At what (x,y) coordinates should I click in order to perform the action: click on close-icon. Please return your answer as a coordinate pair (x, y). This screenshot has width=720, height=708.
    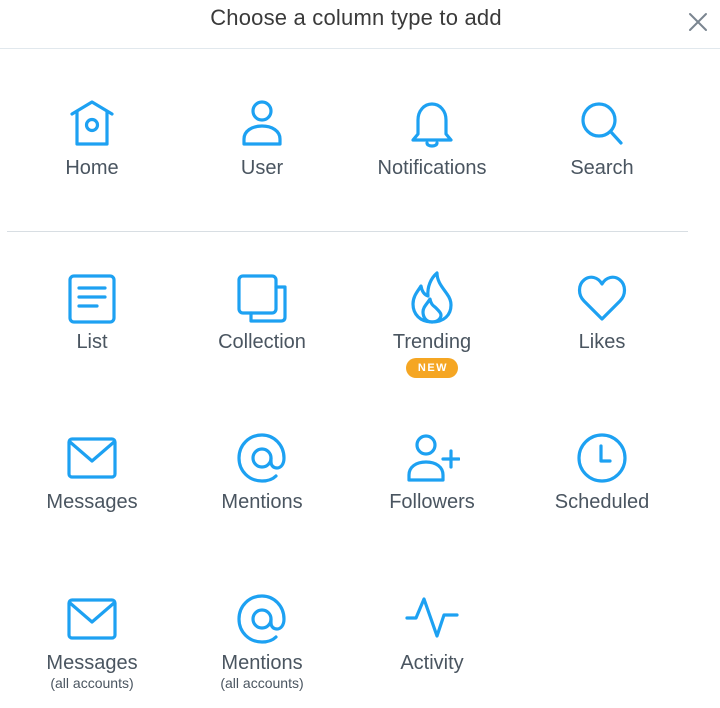
    Looking at the image, I should click on (698, 22).